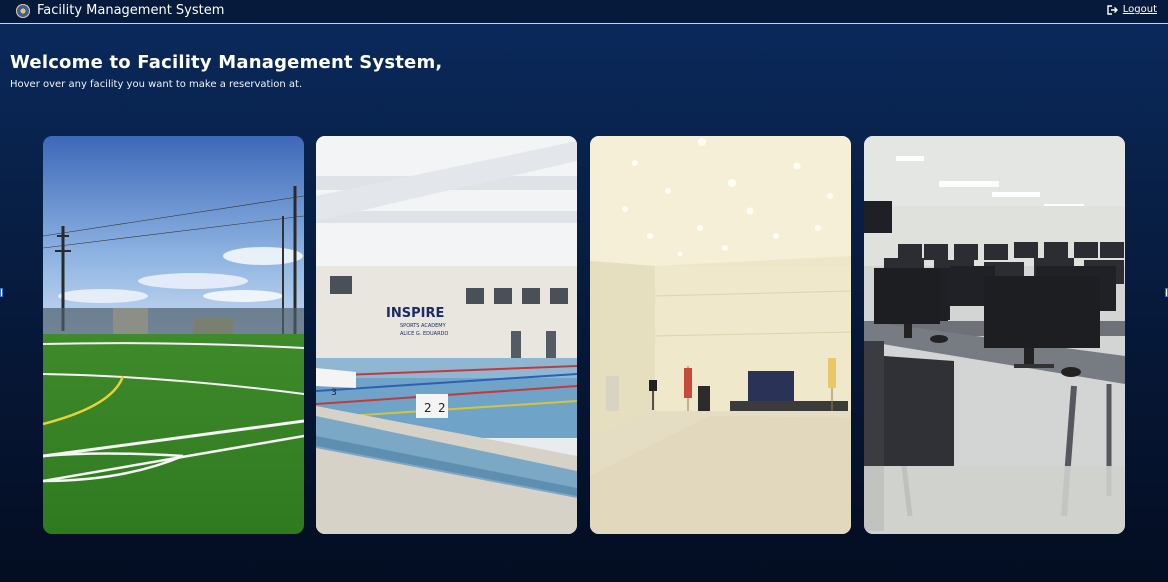 The image size is (1168, 582). Describe the element at coordinates (1112, 9) in the screenshot. I see `logout-icon` at that location.